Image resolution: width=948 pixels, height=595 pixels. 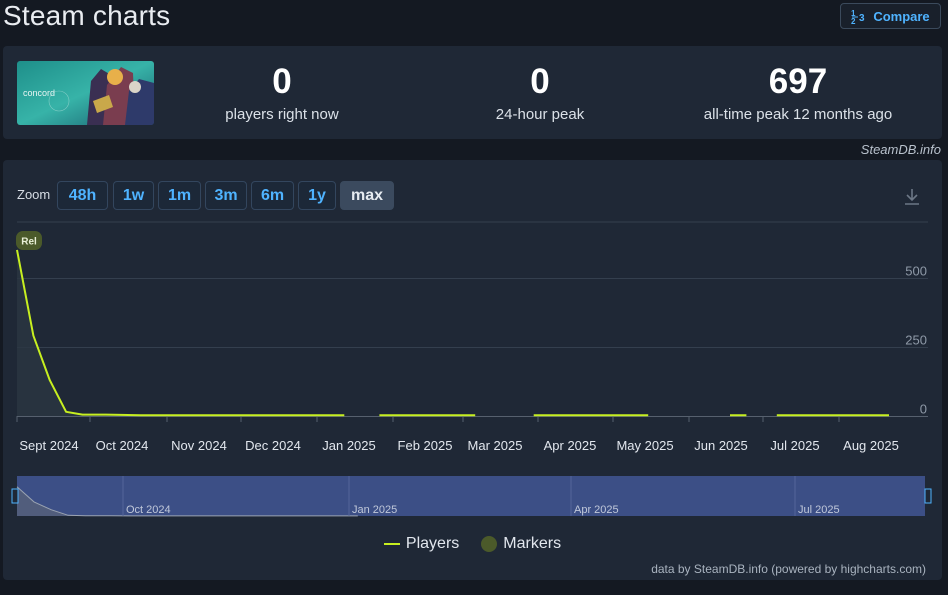 What do you see at coordinates (15, 496) in the screenshot?
I see `navigator-handle-left` at bounding box center [15, 496].